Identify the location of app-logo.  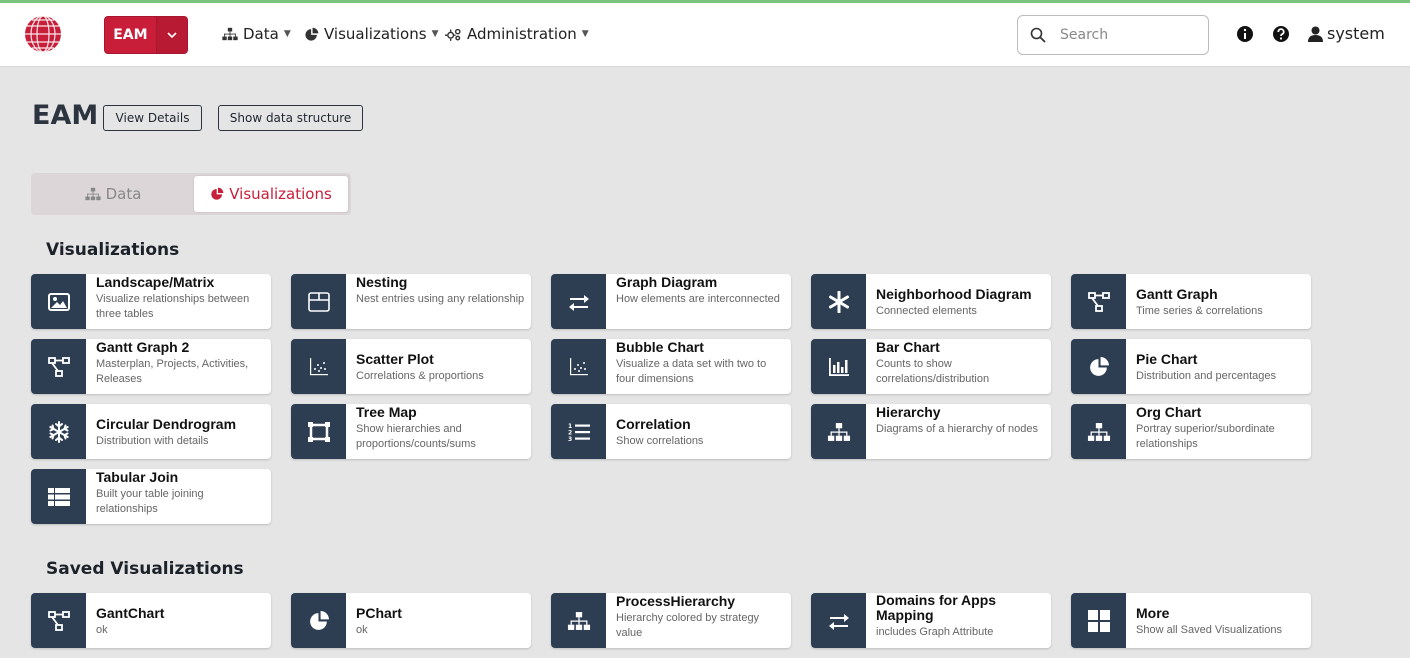
(43, 34).